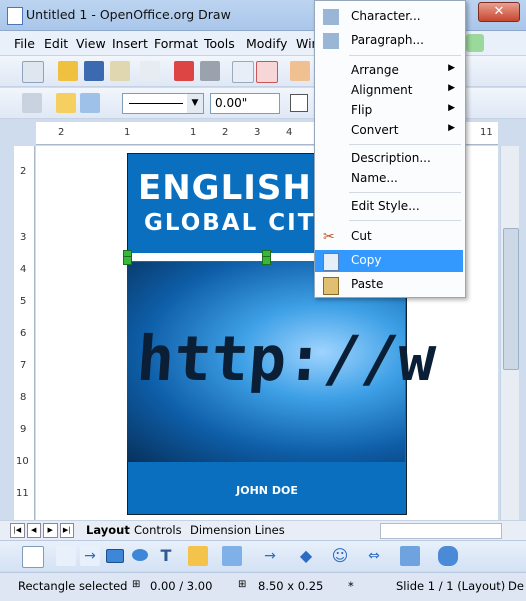  Describe the element at coordinates (340, 556) in the screenshot. I see `symbol-shapes-icon: ☺` at that location.